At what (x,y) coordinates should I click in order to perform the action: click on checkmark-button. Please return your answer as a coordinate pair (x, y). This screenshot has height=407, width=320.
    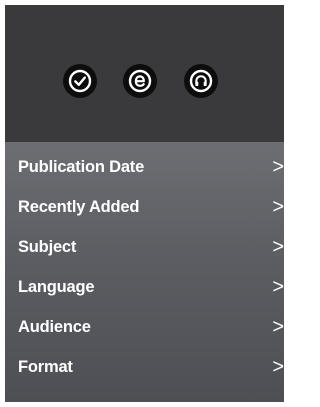
    Looking at the image, I should click on (80, 81).